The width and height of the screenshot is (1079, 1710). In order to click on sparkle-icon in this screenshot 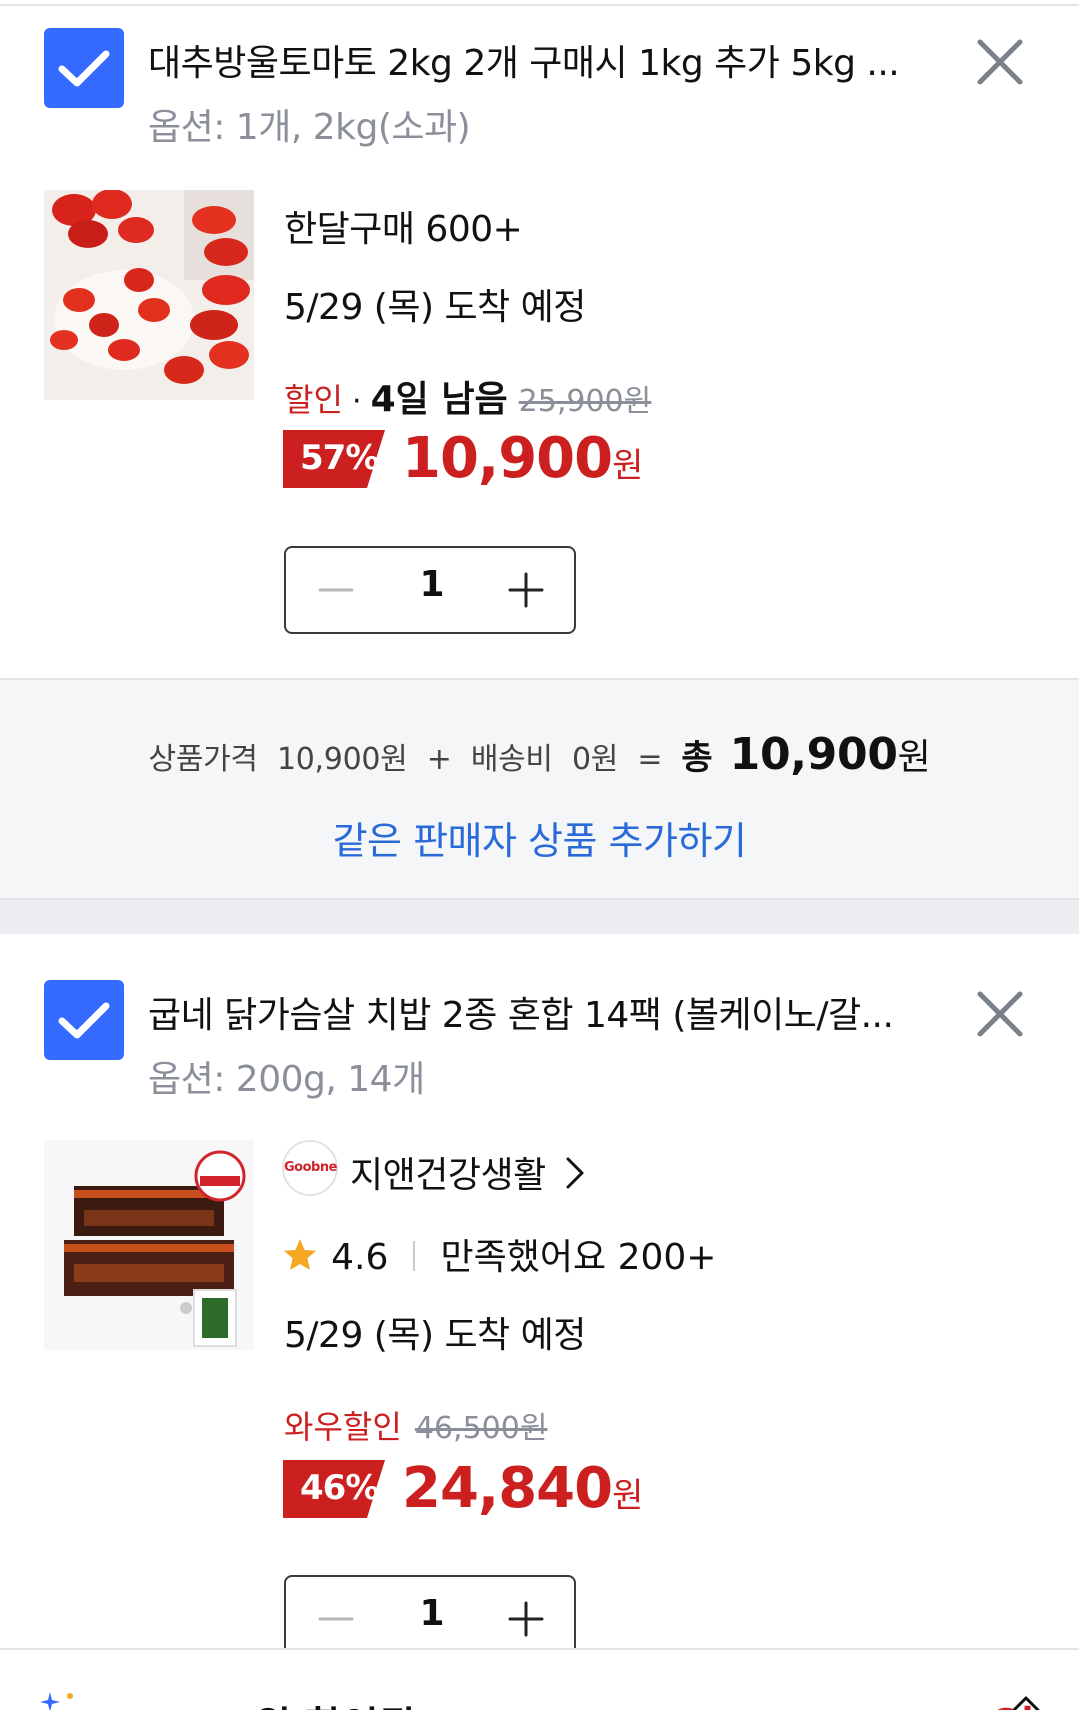, I will do `click(56, 1701)`.